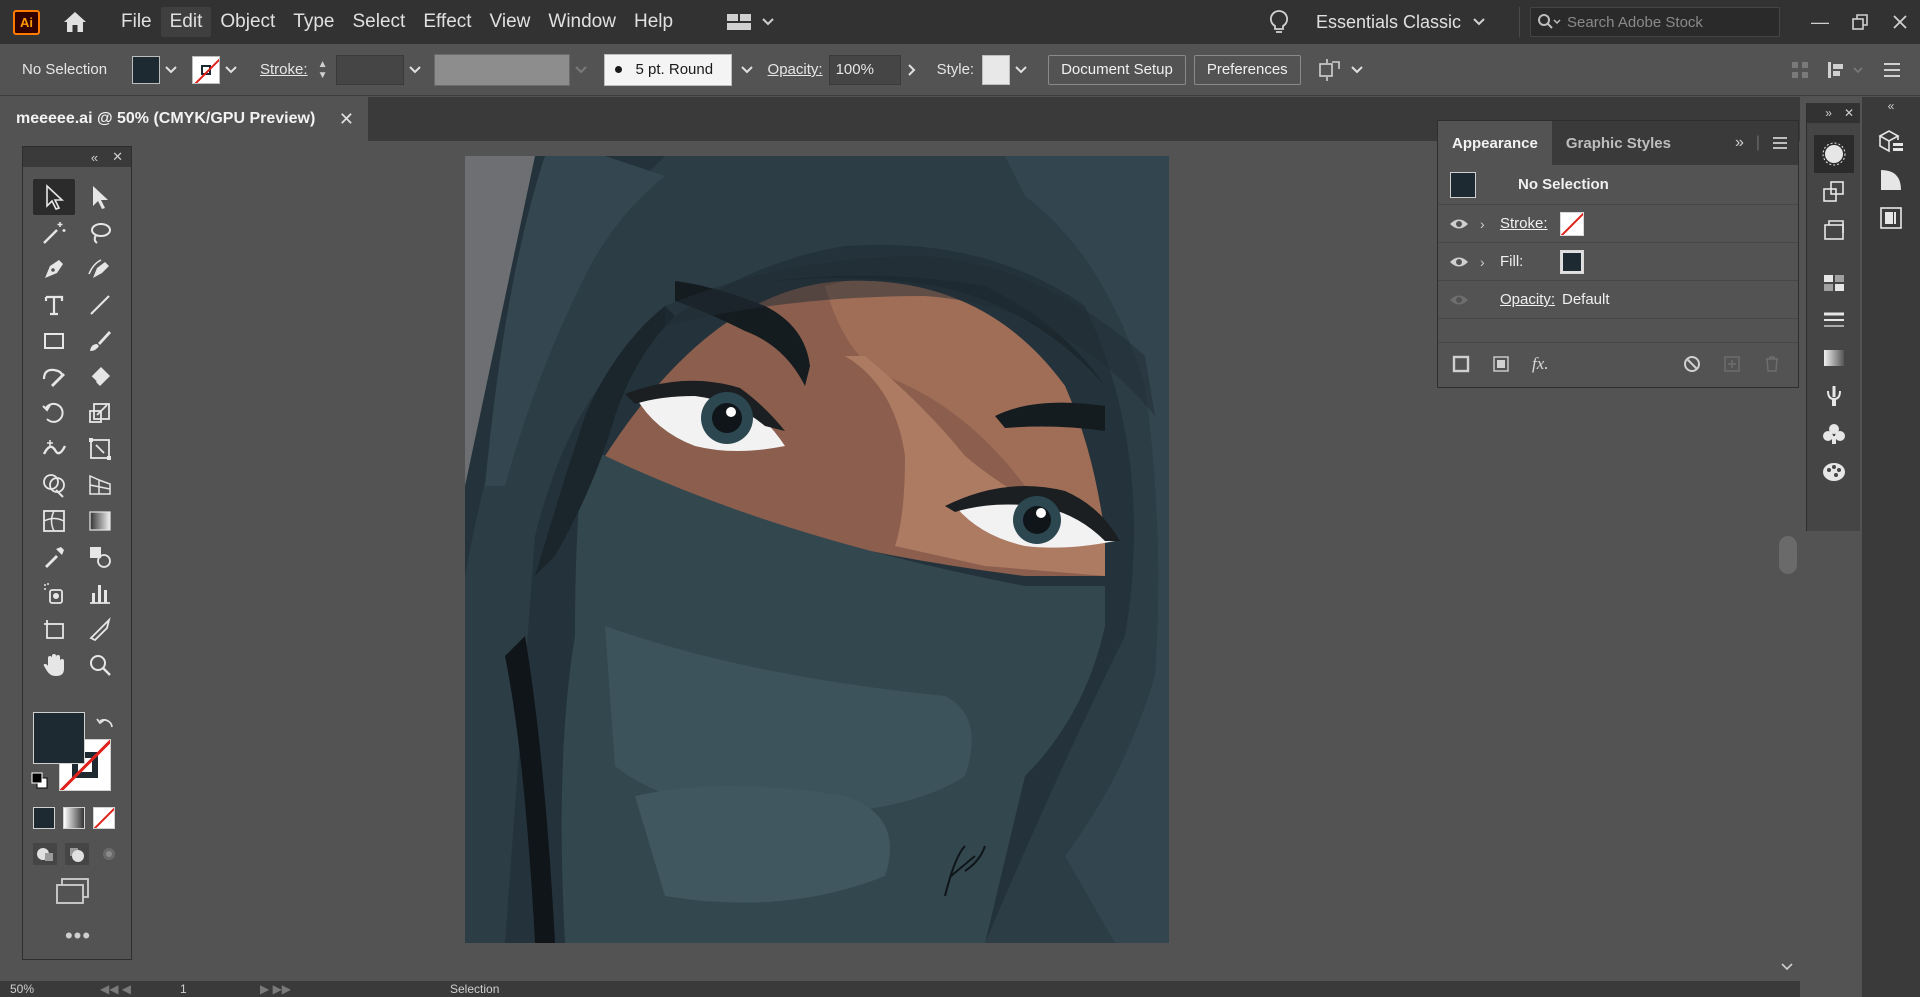  Describe the element at coordinates (54, 233) in the screenshot. I see `magic-wand-tool` at that location.